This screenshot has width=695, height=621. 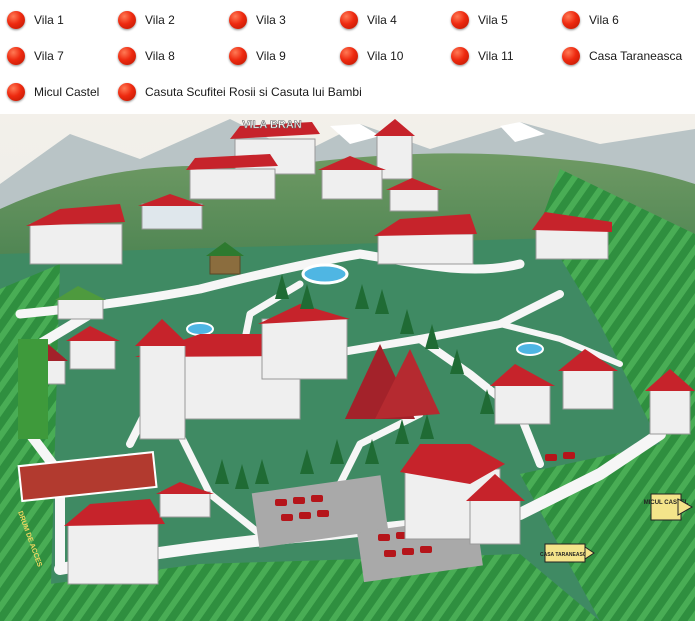 I want to click on legend-item-vila-5: Vila 5, so click(x=479, y=20).